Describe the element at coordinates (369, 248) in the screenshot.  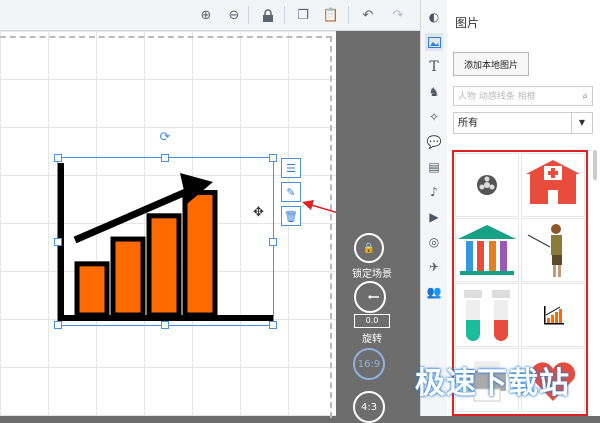
I see `lock-scene-icon: 🔒` at that location.